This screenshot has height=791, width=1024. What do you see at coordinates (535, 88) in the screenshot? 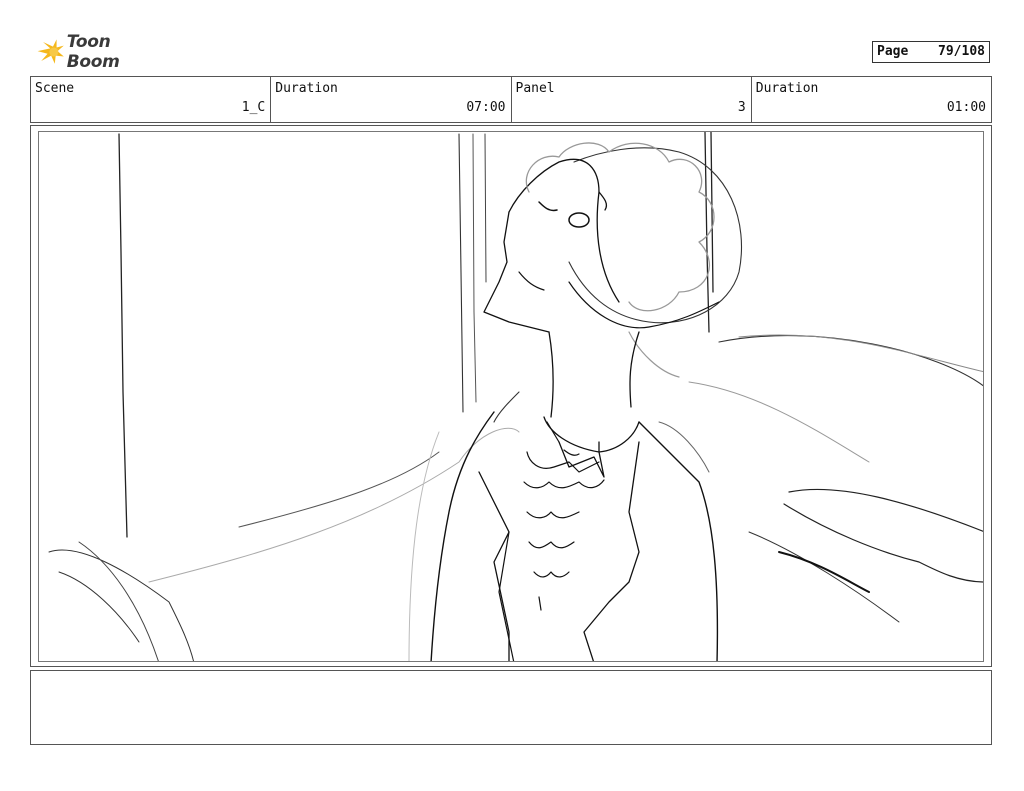
I see `panel-label: Panel` at bounding box center [535, 88].